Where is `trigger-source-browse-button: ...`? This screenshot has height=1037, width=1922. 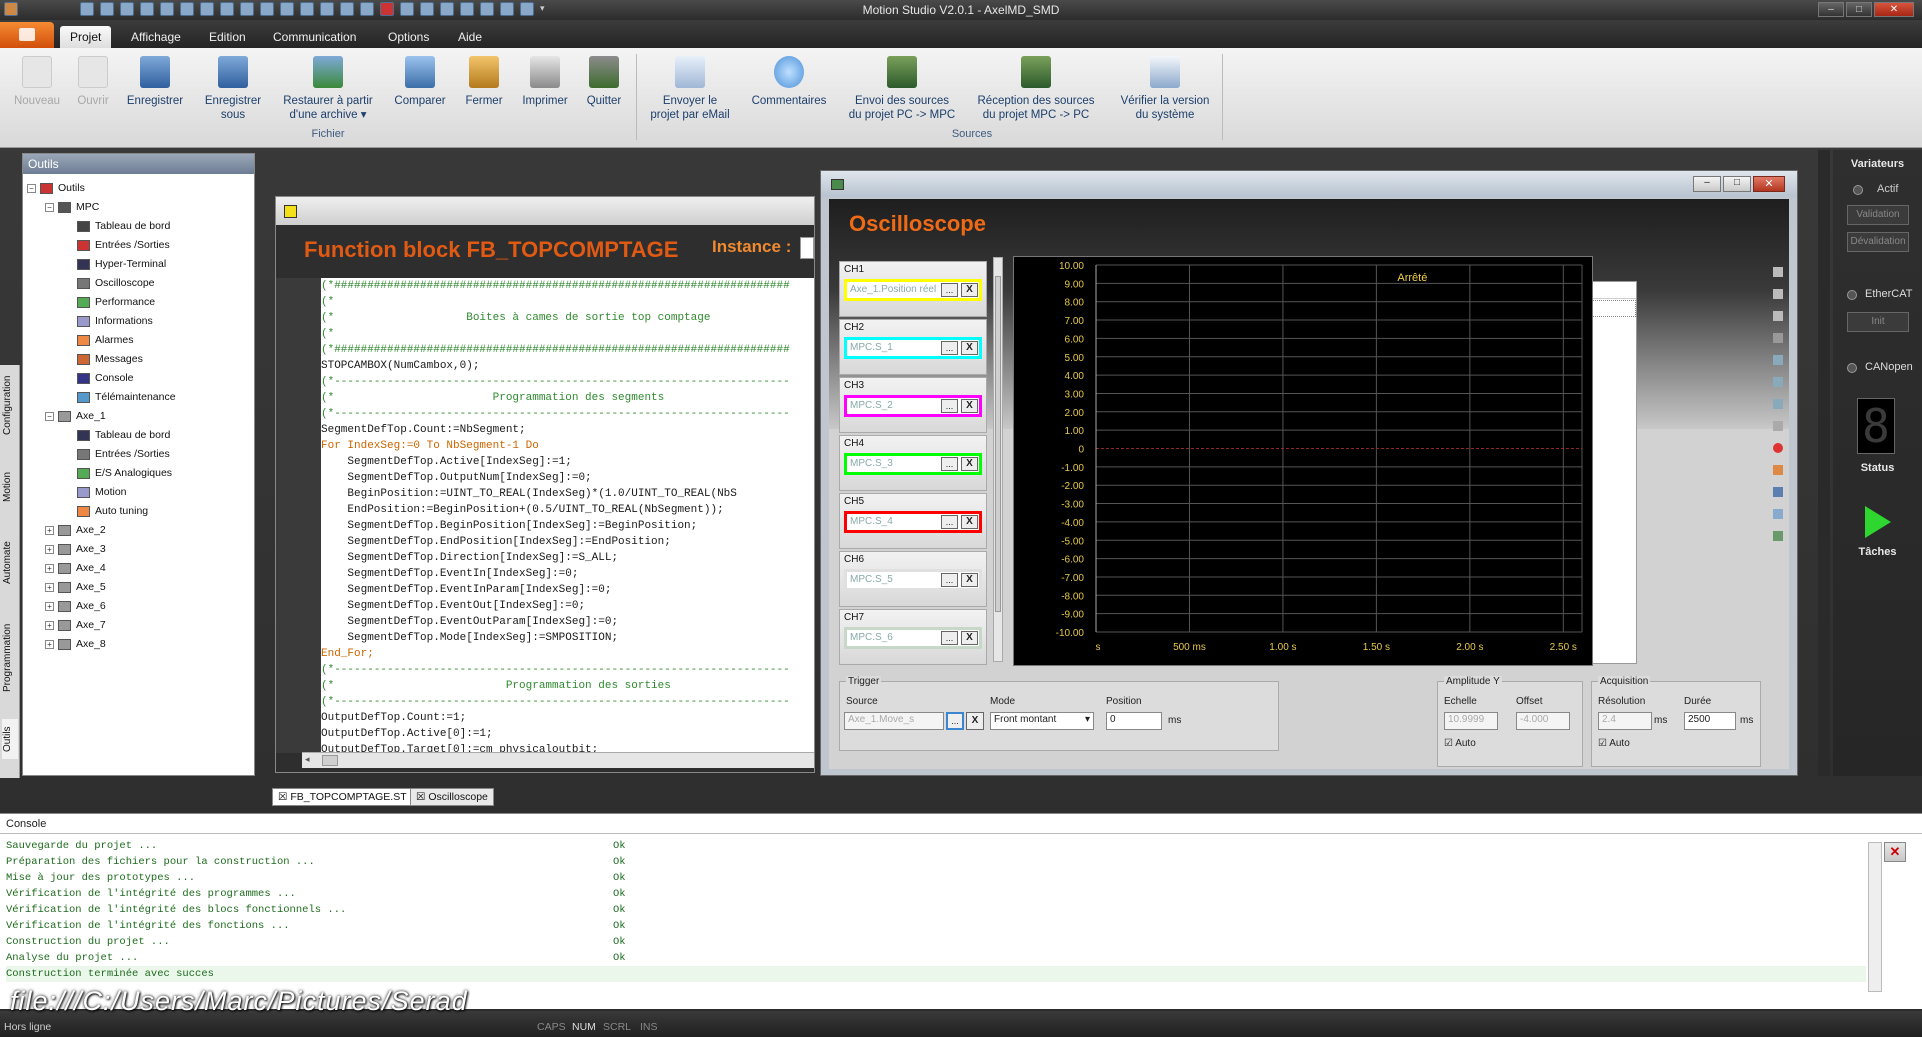
trigger-source-browse-button: ... is located at coordinates (955, 721).